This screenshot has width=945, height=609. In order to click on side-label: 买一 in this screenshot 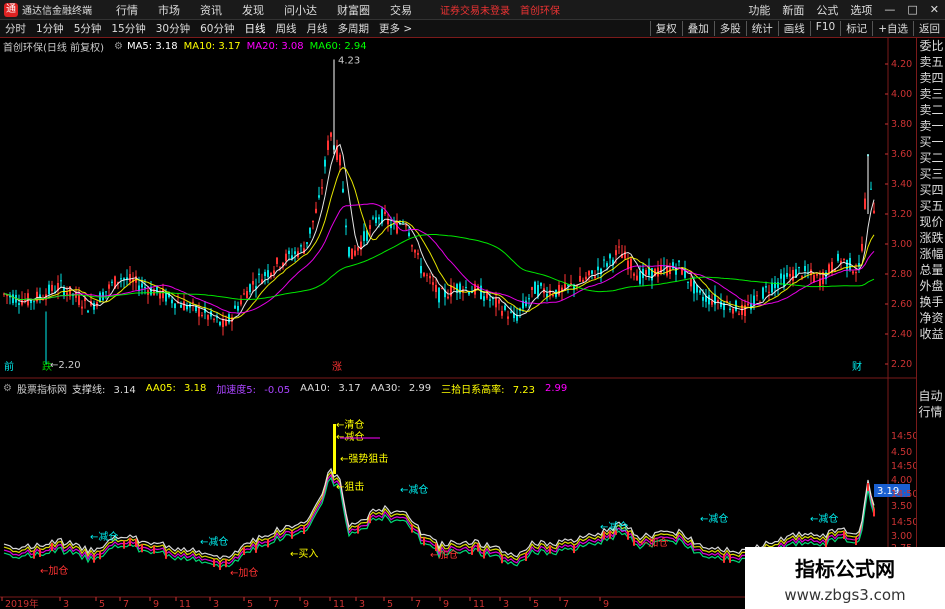, I will do `click(931, 142)`.